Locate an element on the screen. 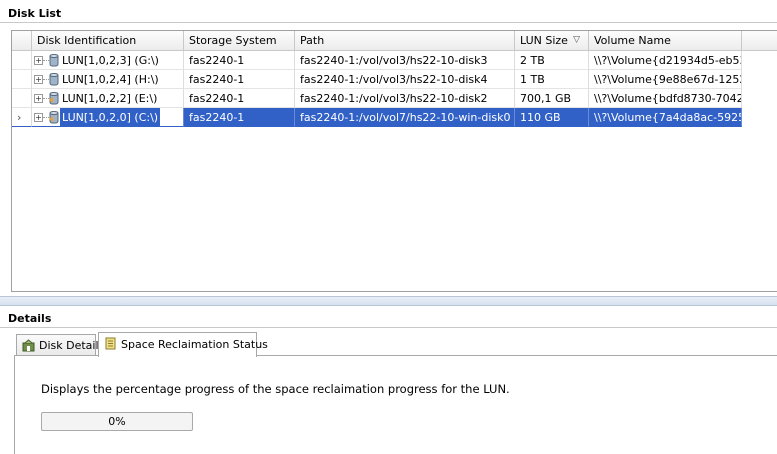 This screenshot has width=777, height=454. disk-identification-label: LUN[1,0,2,2] (E:\) is located at coordinates (110, 98).